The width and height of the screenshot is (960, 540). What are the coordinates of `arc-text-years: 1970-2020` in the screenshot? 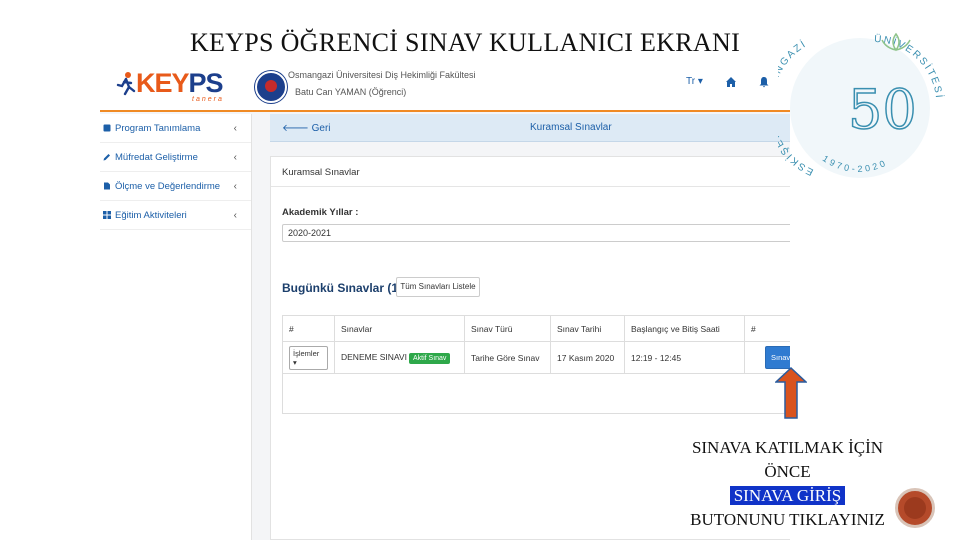 It's located at (854, 163).